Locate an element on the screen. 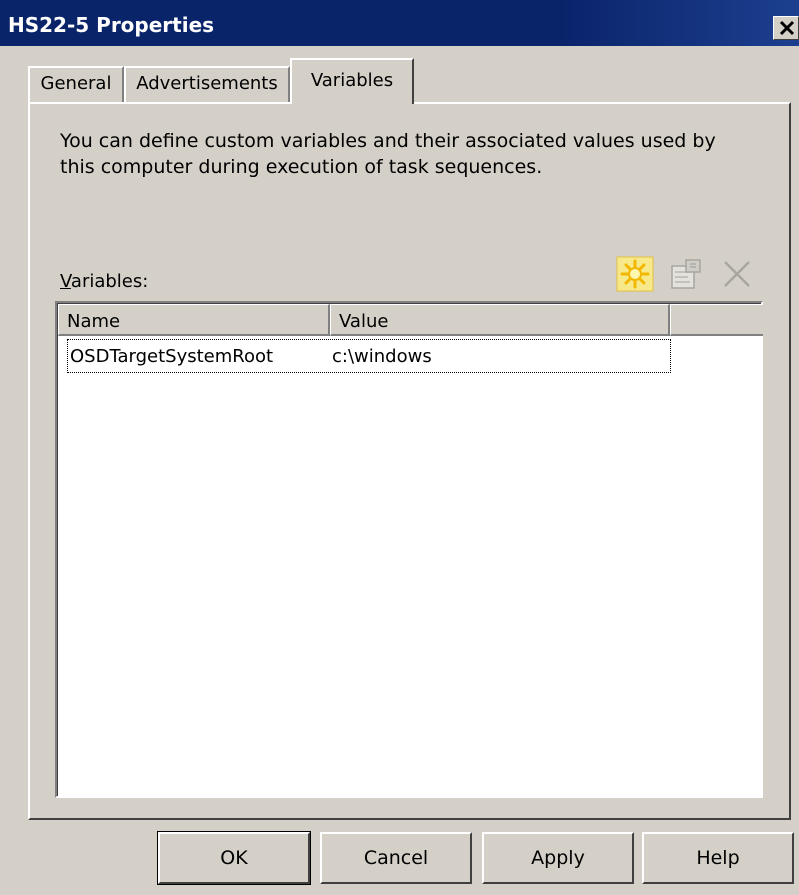  cell-variable-name: OSDTargetSystemRoot is located at coordinates (172, 356).